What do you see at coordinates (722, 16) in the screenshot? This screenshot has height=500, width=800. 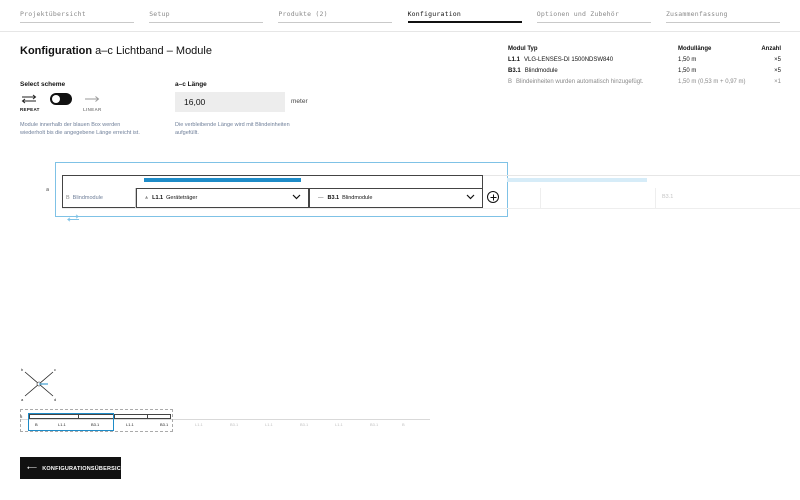 I see `step-zusammenfassung: Zusammenfassung` at bounding box center [722, 16].